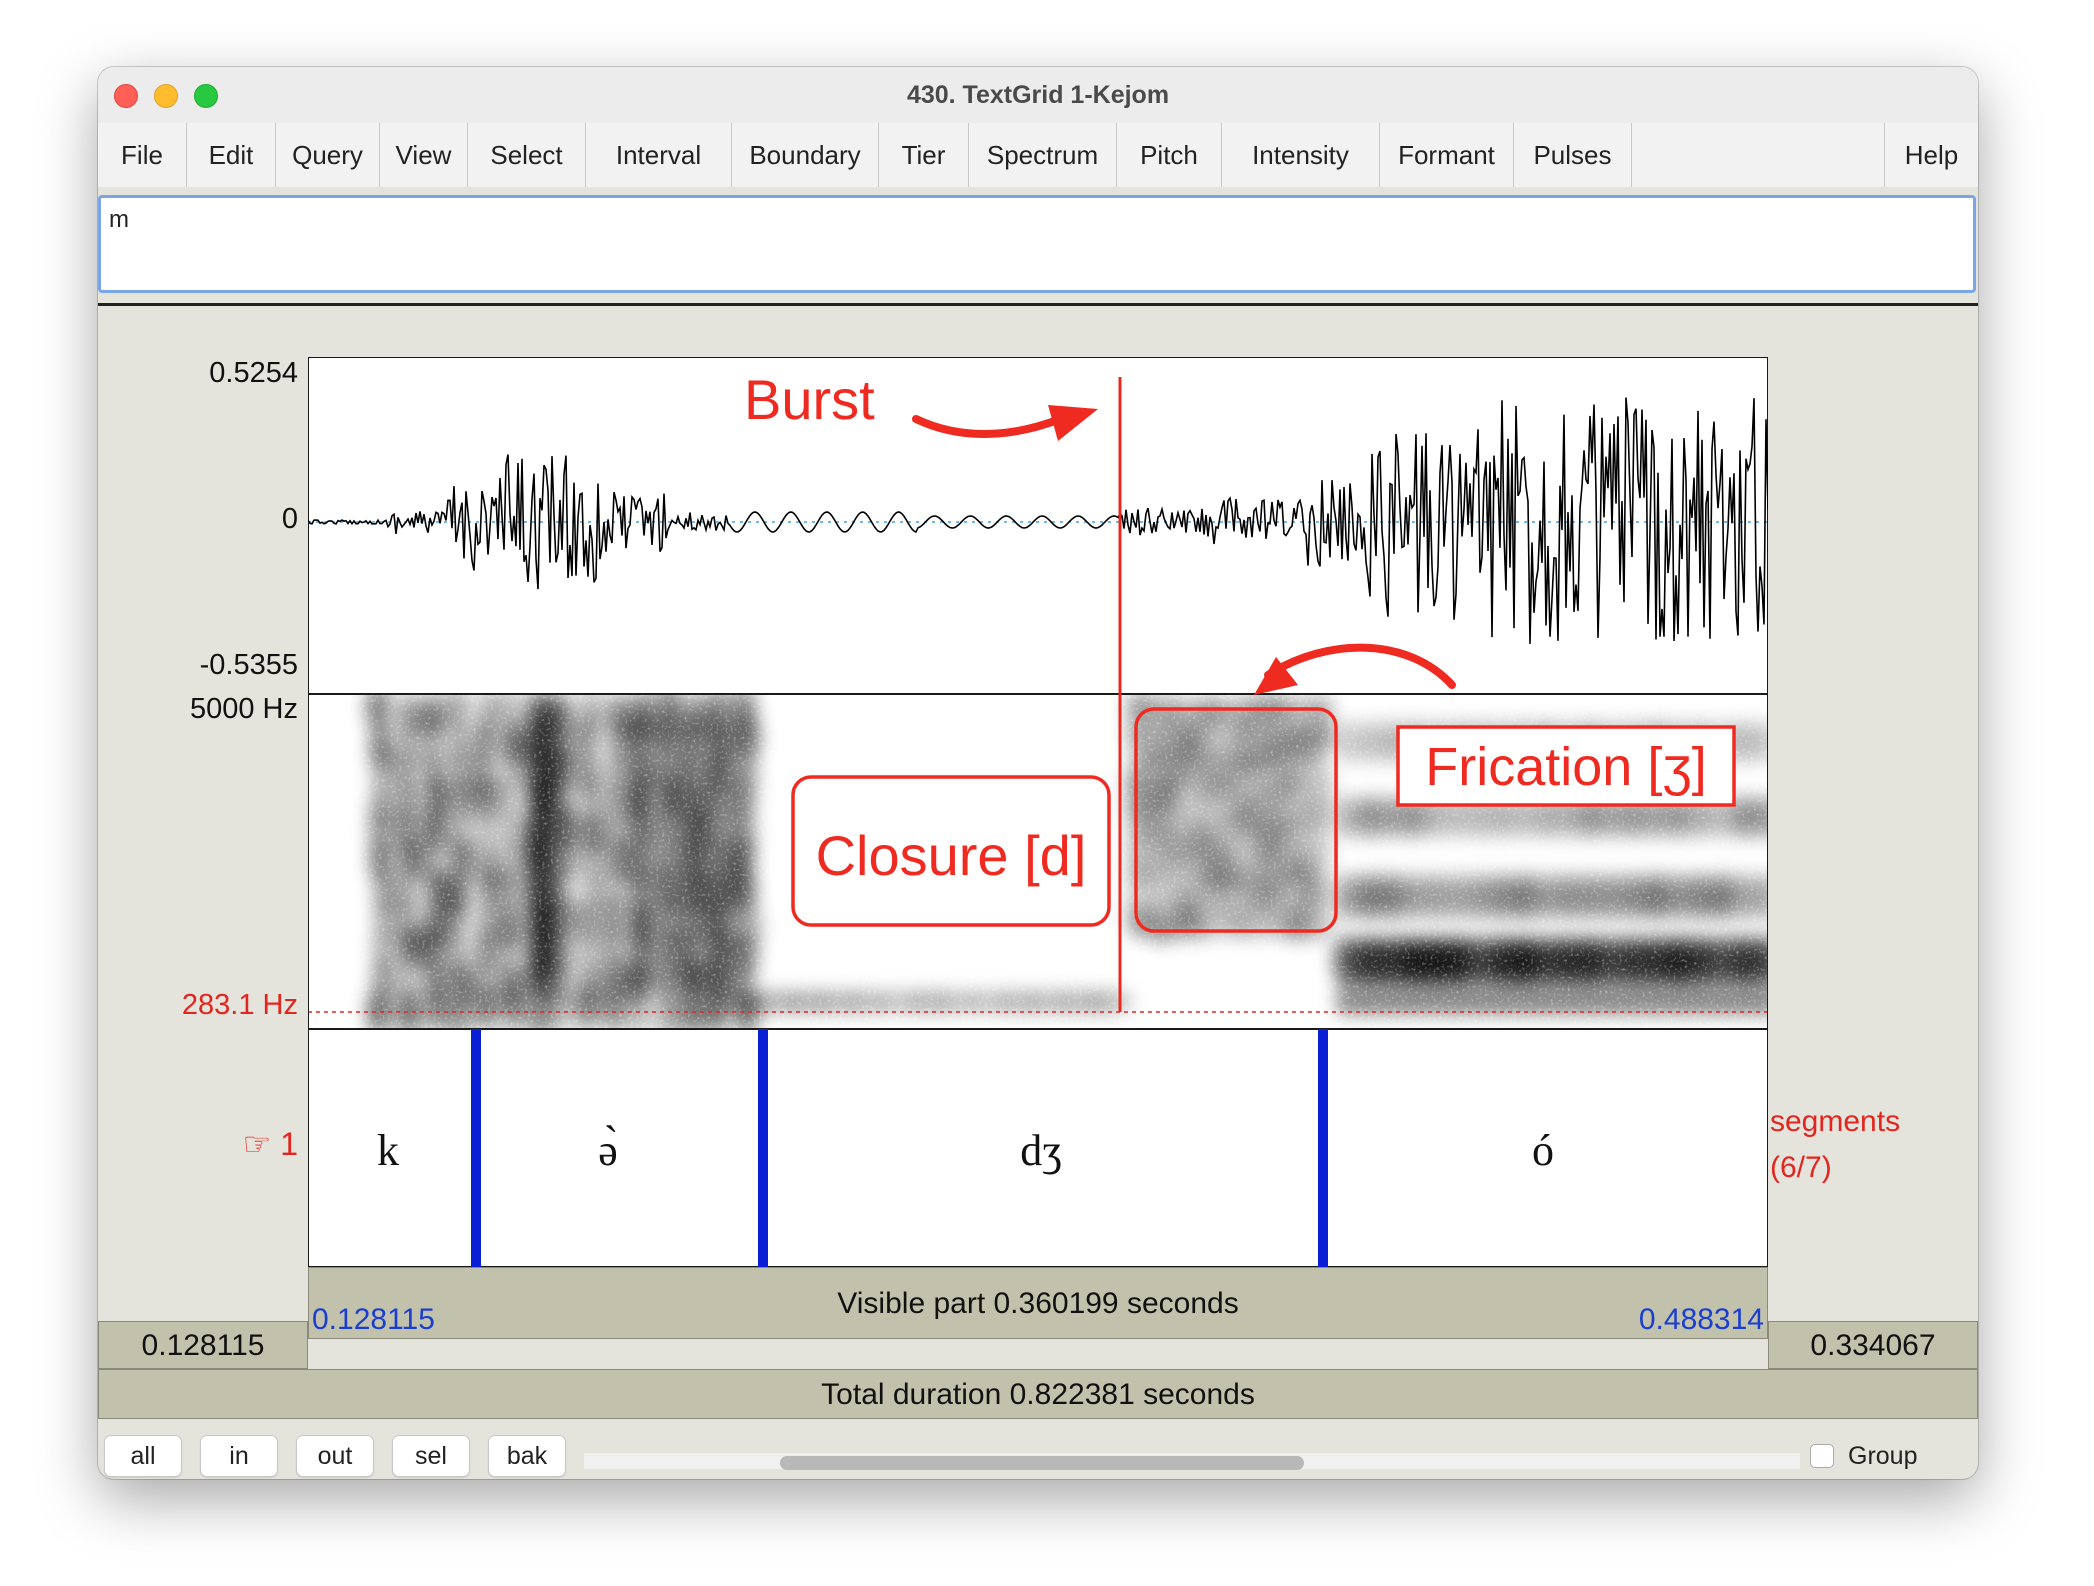 The width and height of the screenshot is (2094, 1586). What do you see at coordinates (809, 399) in the screenshot?
I see `burst-text: Burst` at bounding box center [809, 399].